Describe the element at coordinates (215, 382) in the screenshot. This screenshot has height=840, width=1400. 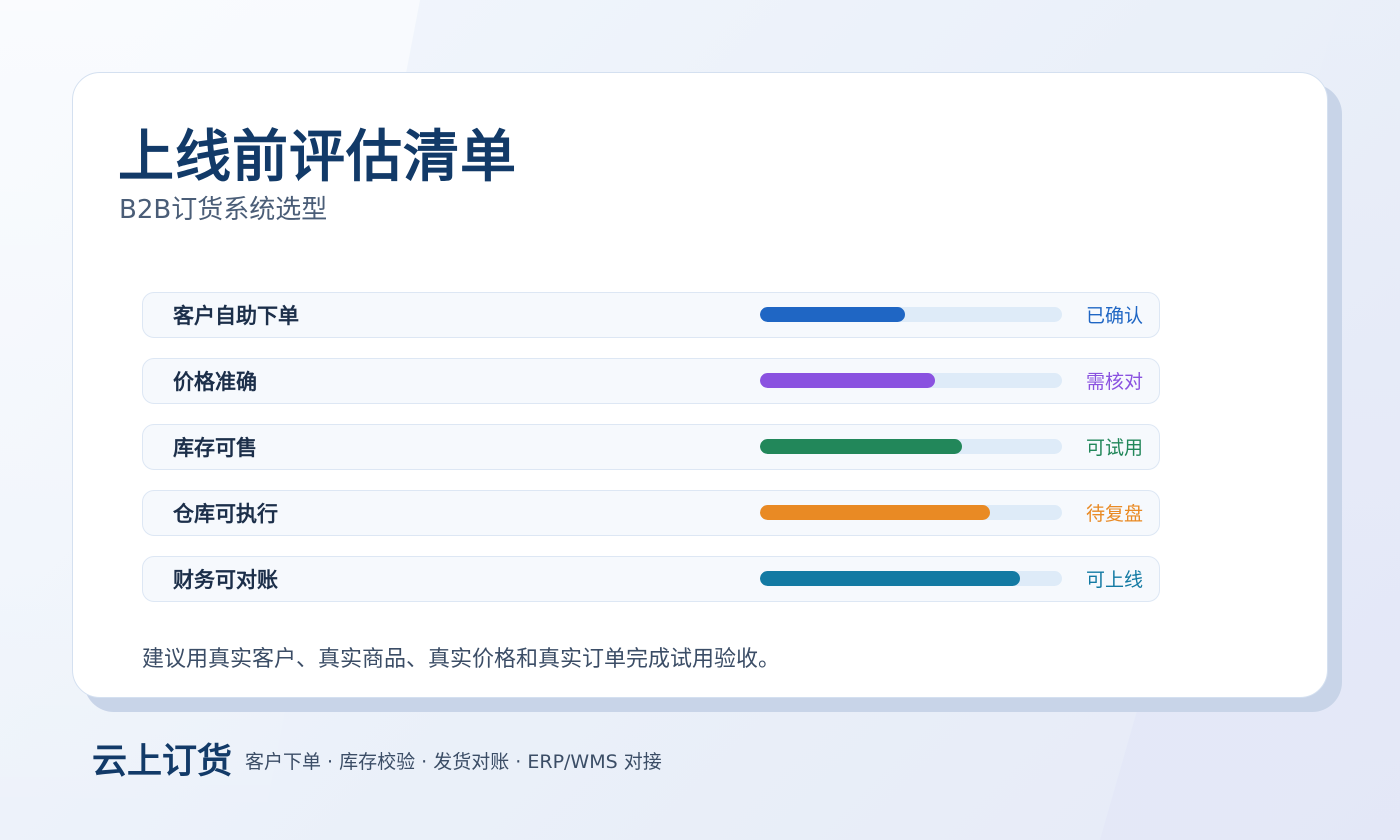
I see `row-label: 价格准确` at that location.